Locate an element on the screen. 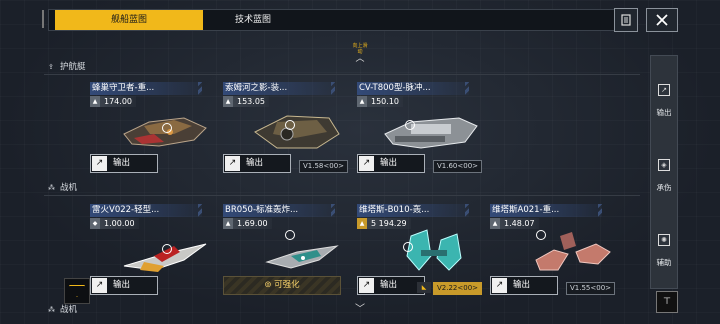  blueprint-card: CV-T800型-脉冲... ▲ 150.10 ↗ 输出 V1.60<00> is located at coordinates (420, 128).